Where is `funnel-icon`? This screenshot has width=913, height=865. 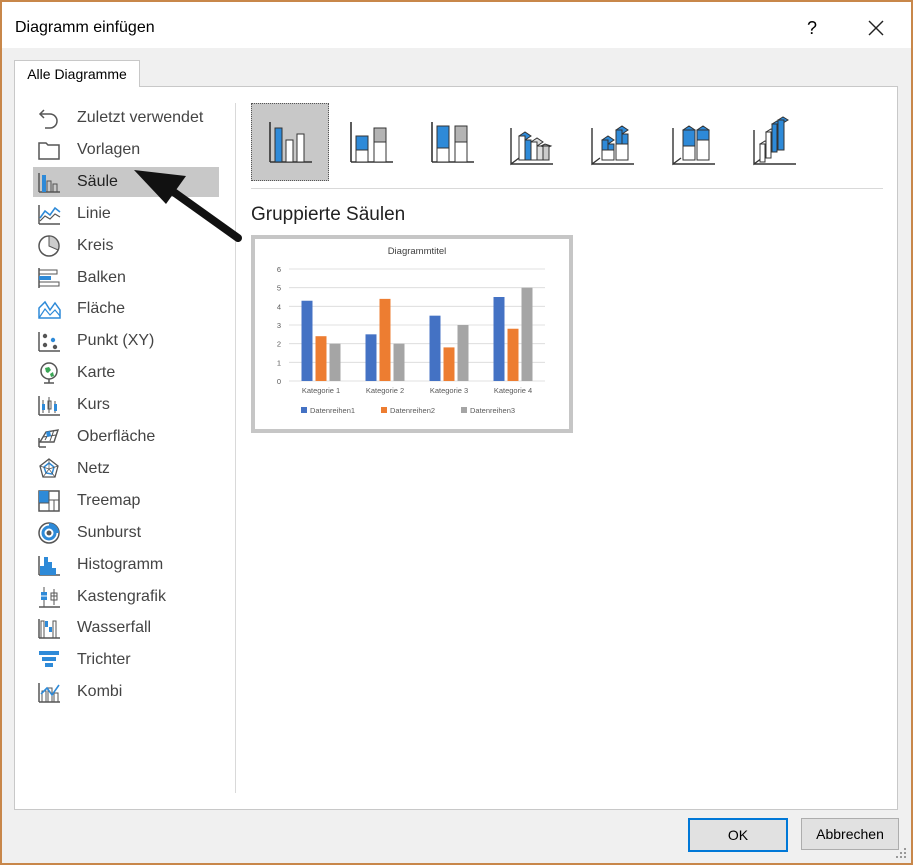 funnel-icon is located at coordinates (49, 660).